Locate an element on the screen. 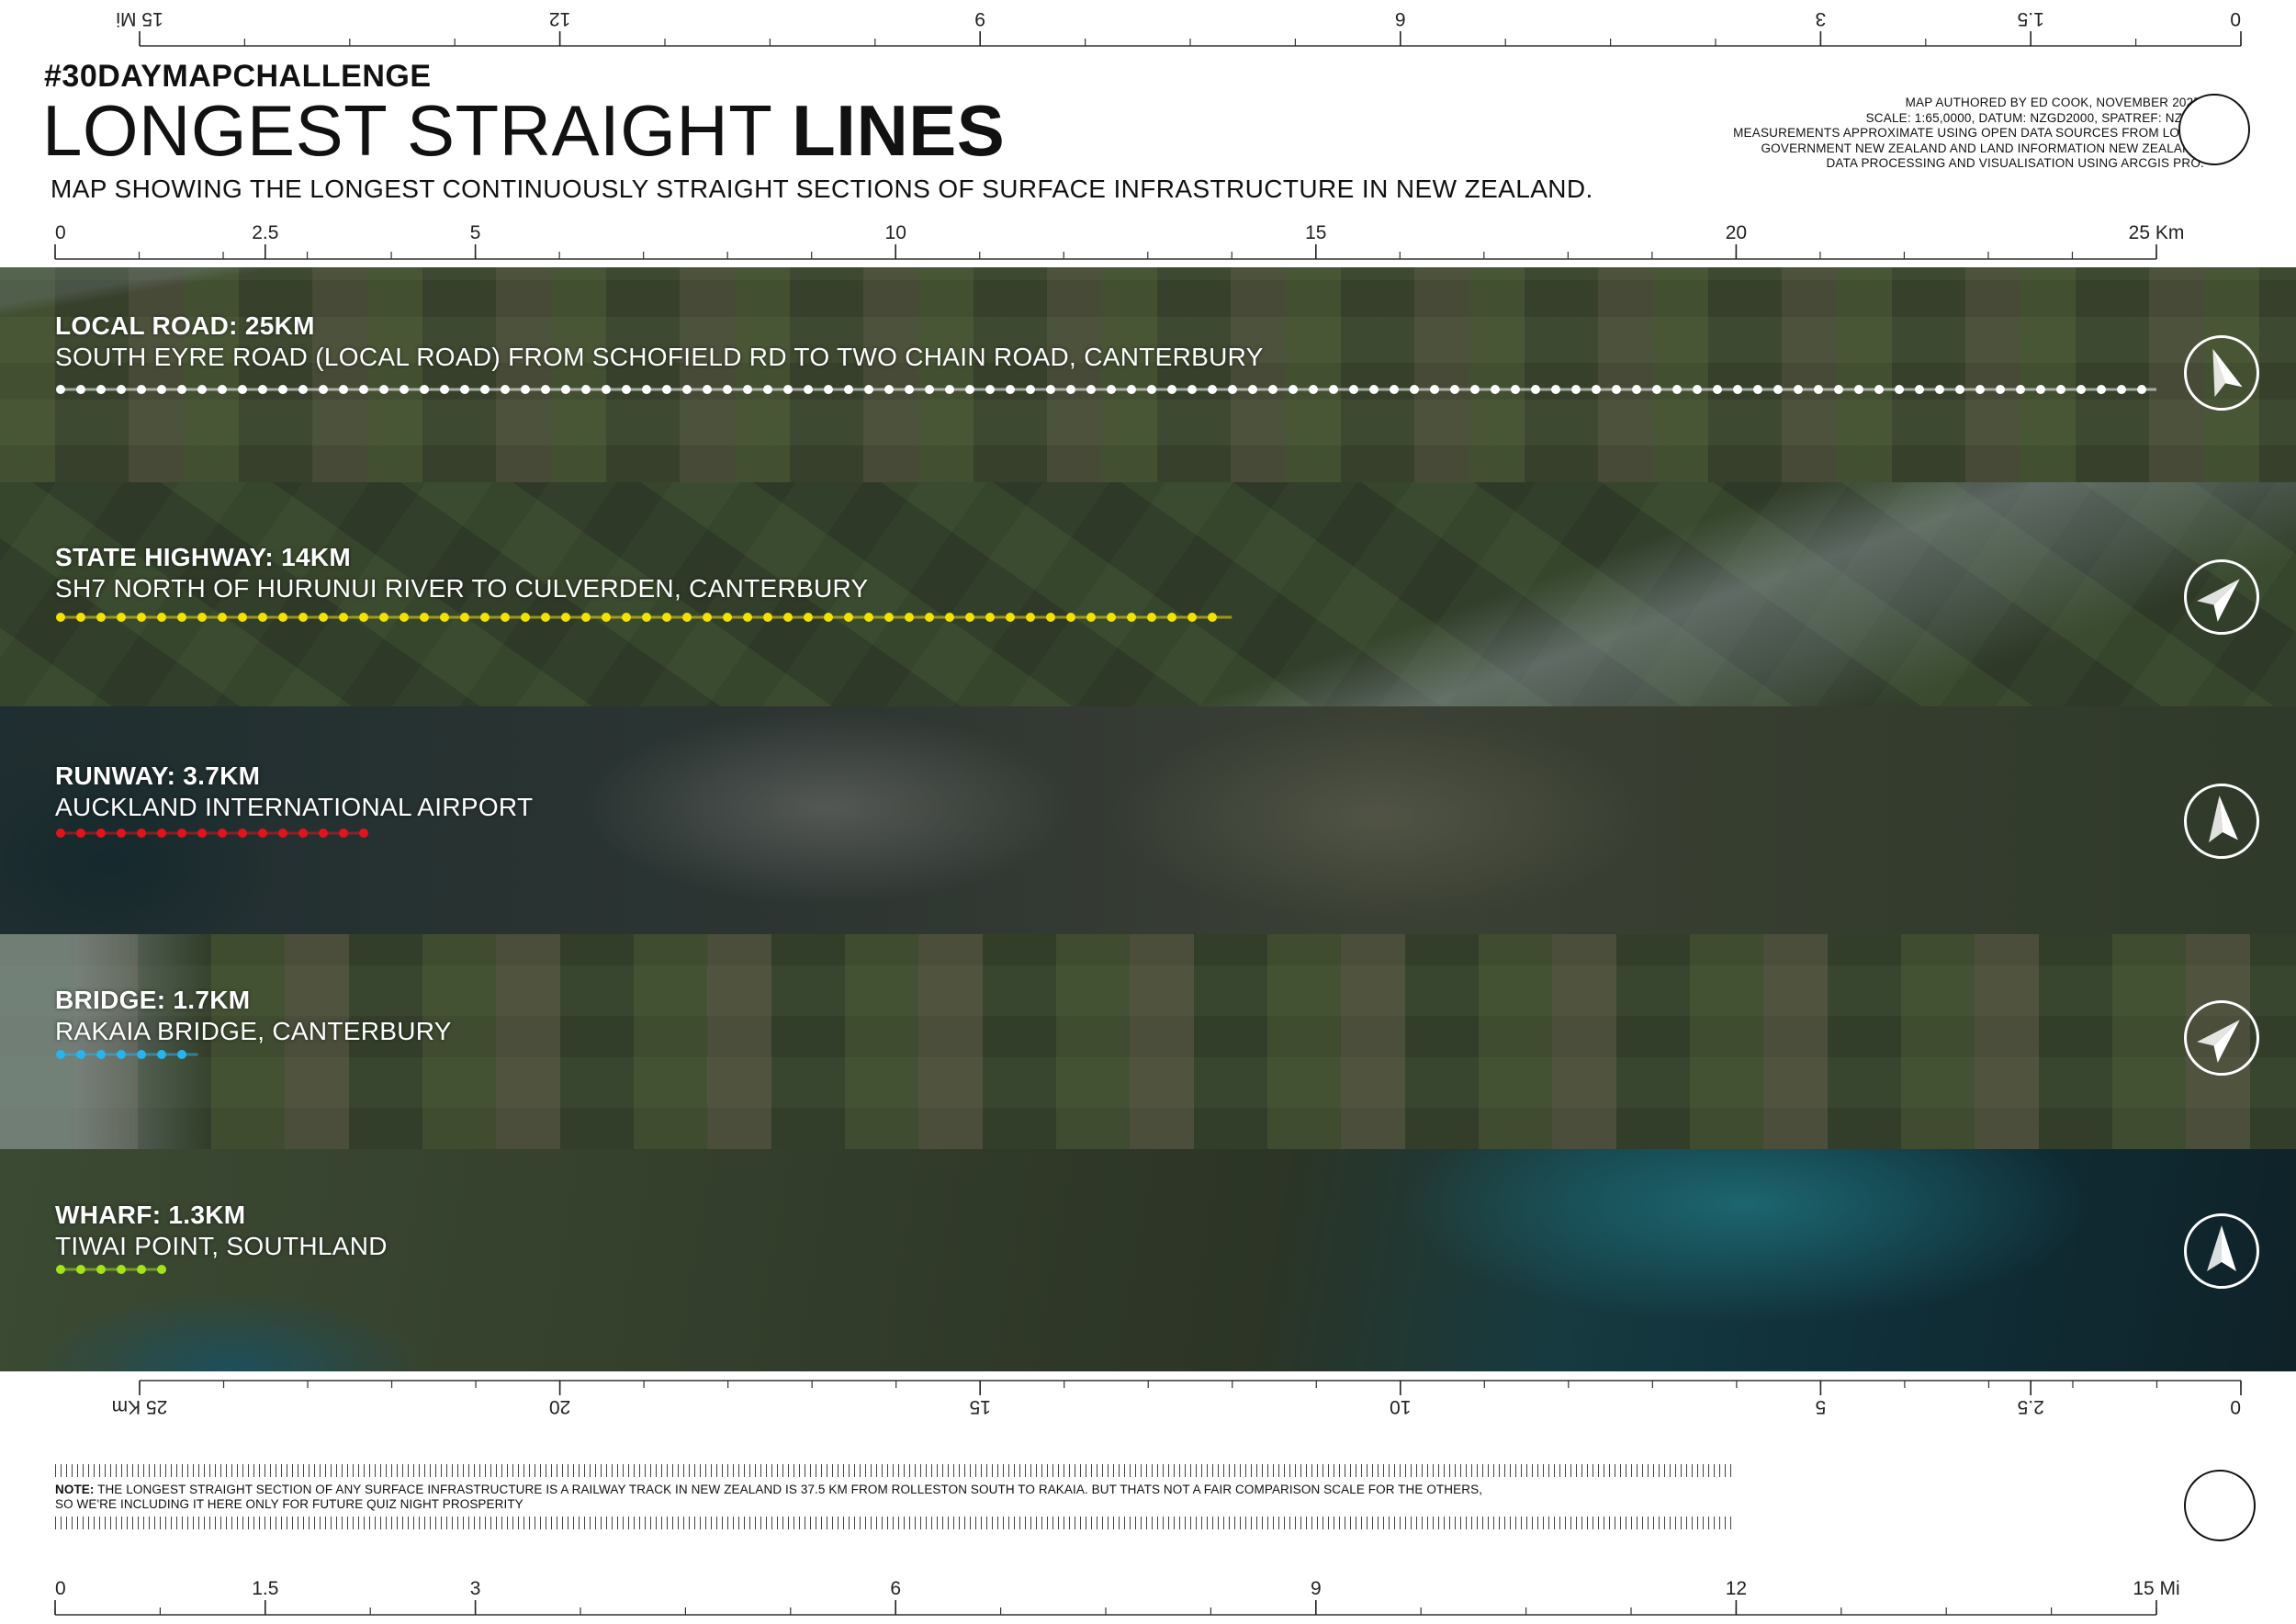 This screenshot has width=2296, height=1624. header-circle-icon is located at coordinates (2214, 129).